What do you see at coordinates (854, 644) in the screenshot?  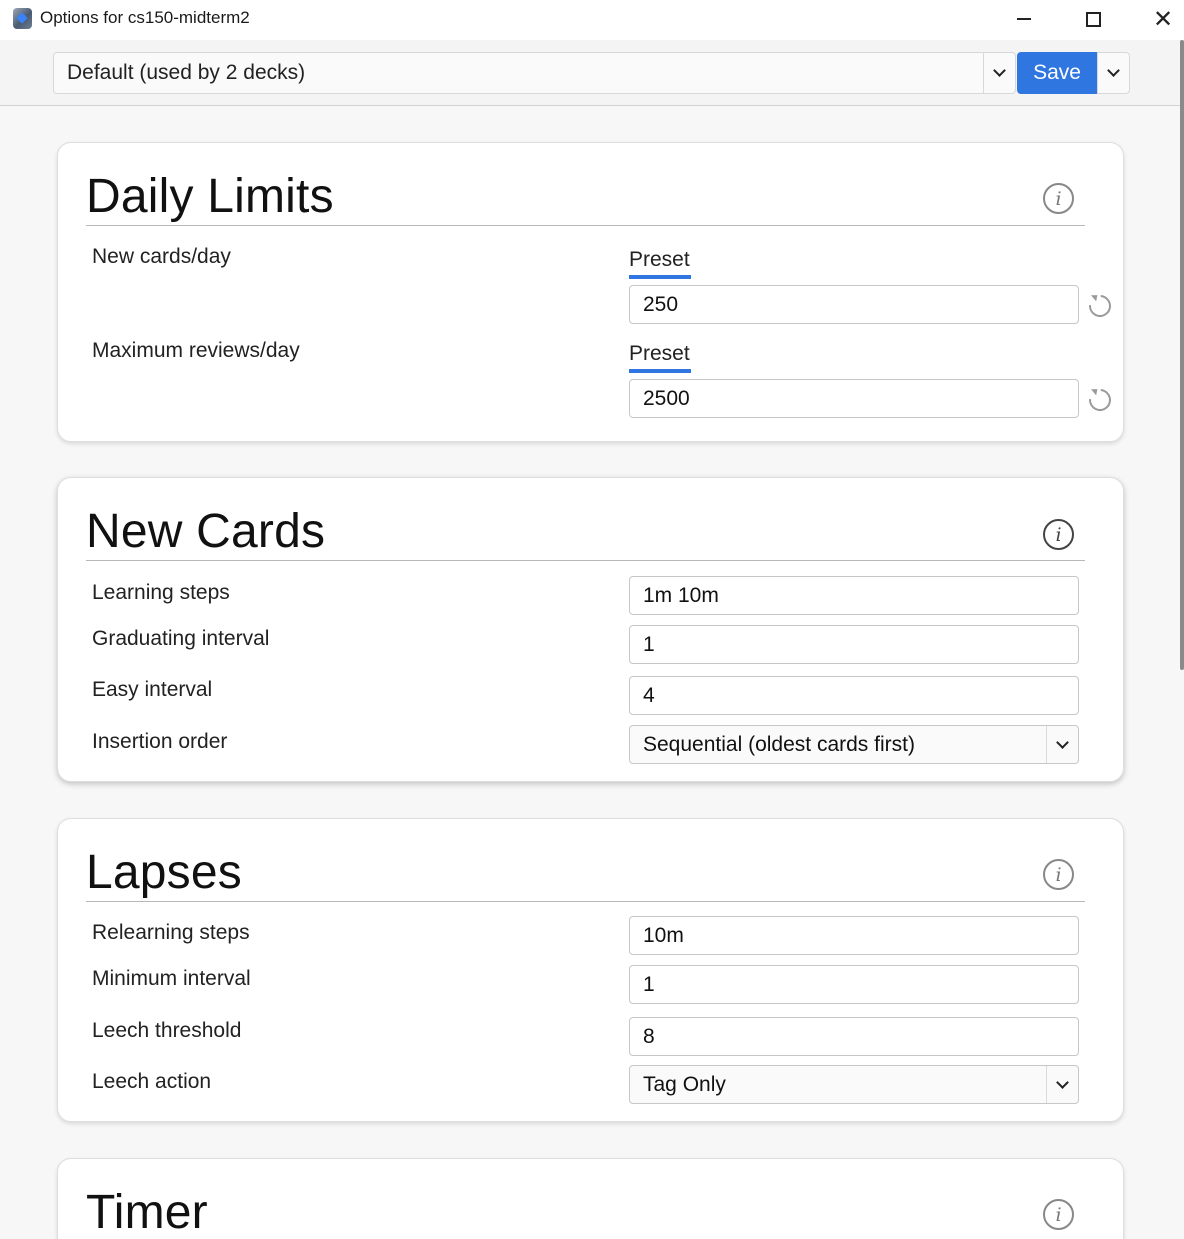 I see `graduating-interval-input: 1` at bounding box center [854, 644].